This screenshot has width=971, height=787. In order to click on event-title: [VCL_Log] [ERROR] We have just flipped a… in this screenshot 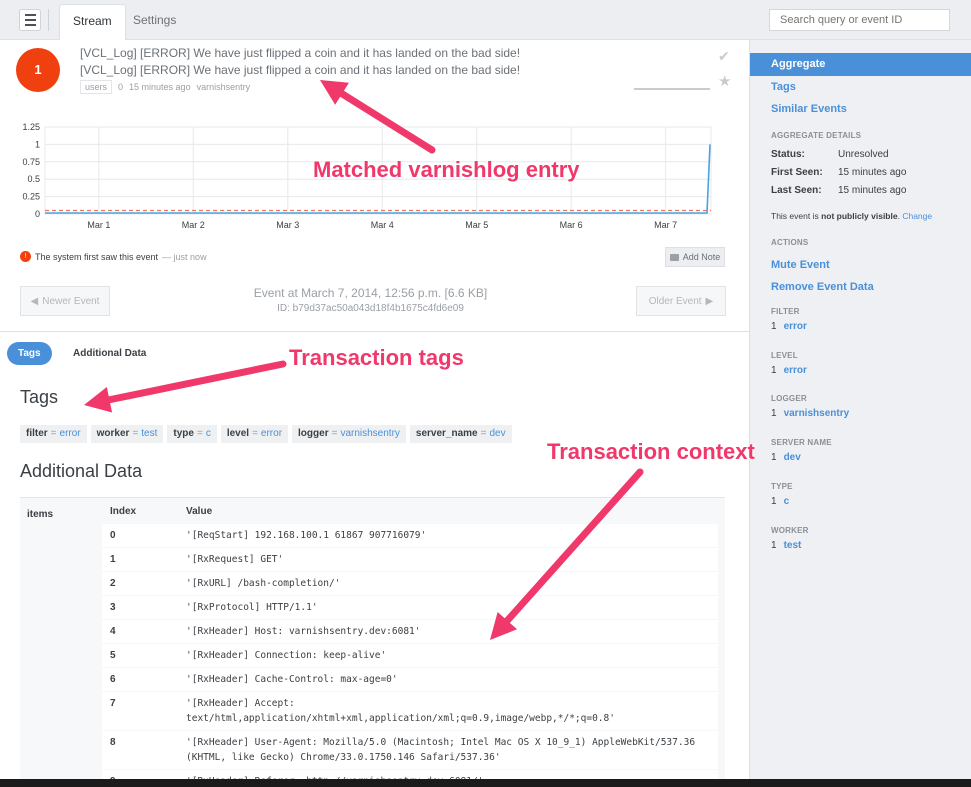, I will do `click(300, 53)`.